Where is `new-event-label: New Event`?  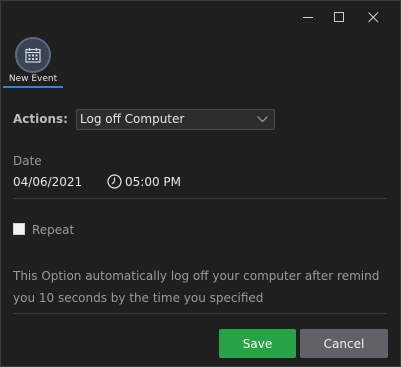
new-event-label: New Event is located at coordinates (33, 79).